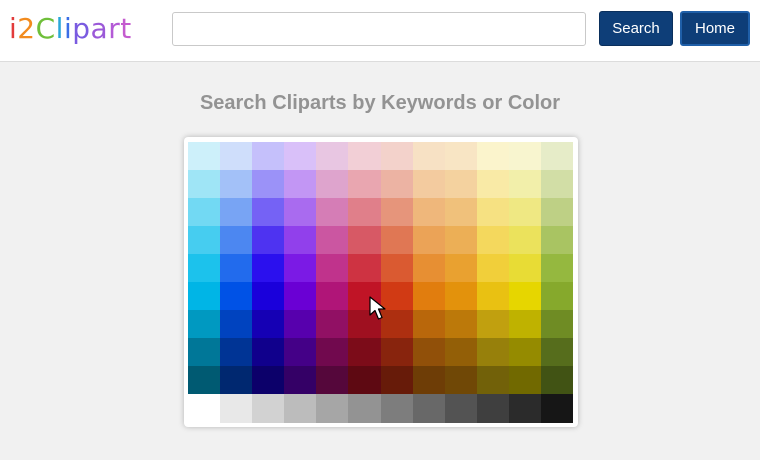  I want to click on search-input, so click(379, 29).